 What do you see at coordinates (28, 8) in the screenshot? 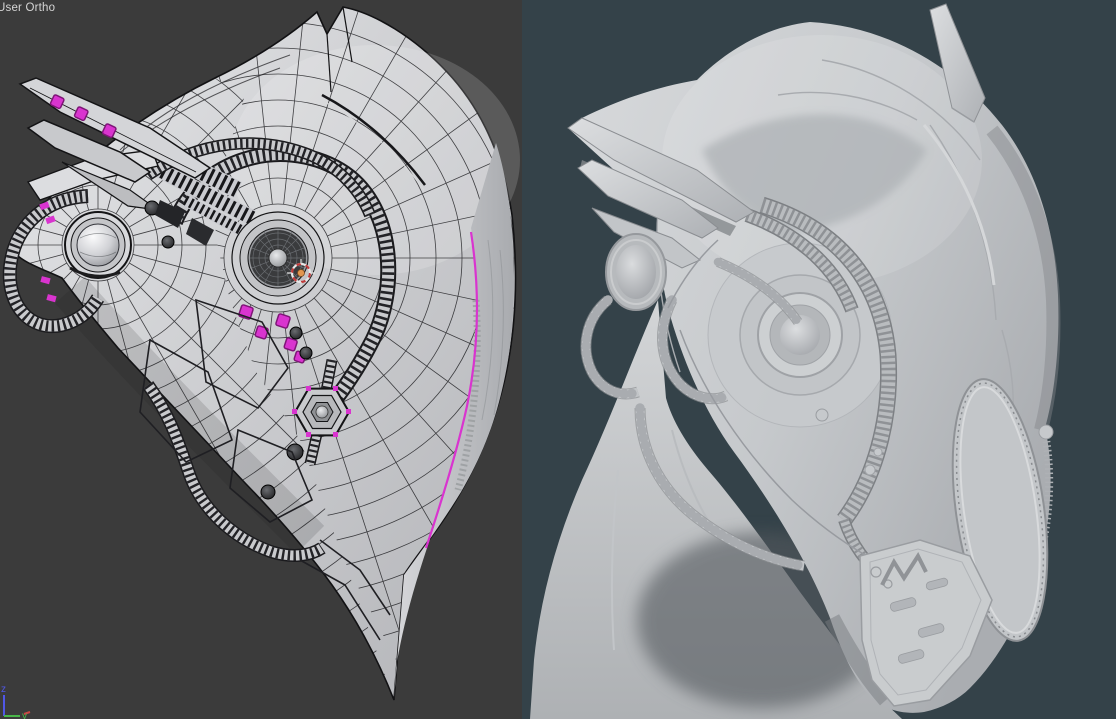
I see `viewport-mode-label: User Ortho` at bounding box center [28, 8].